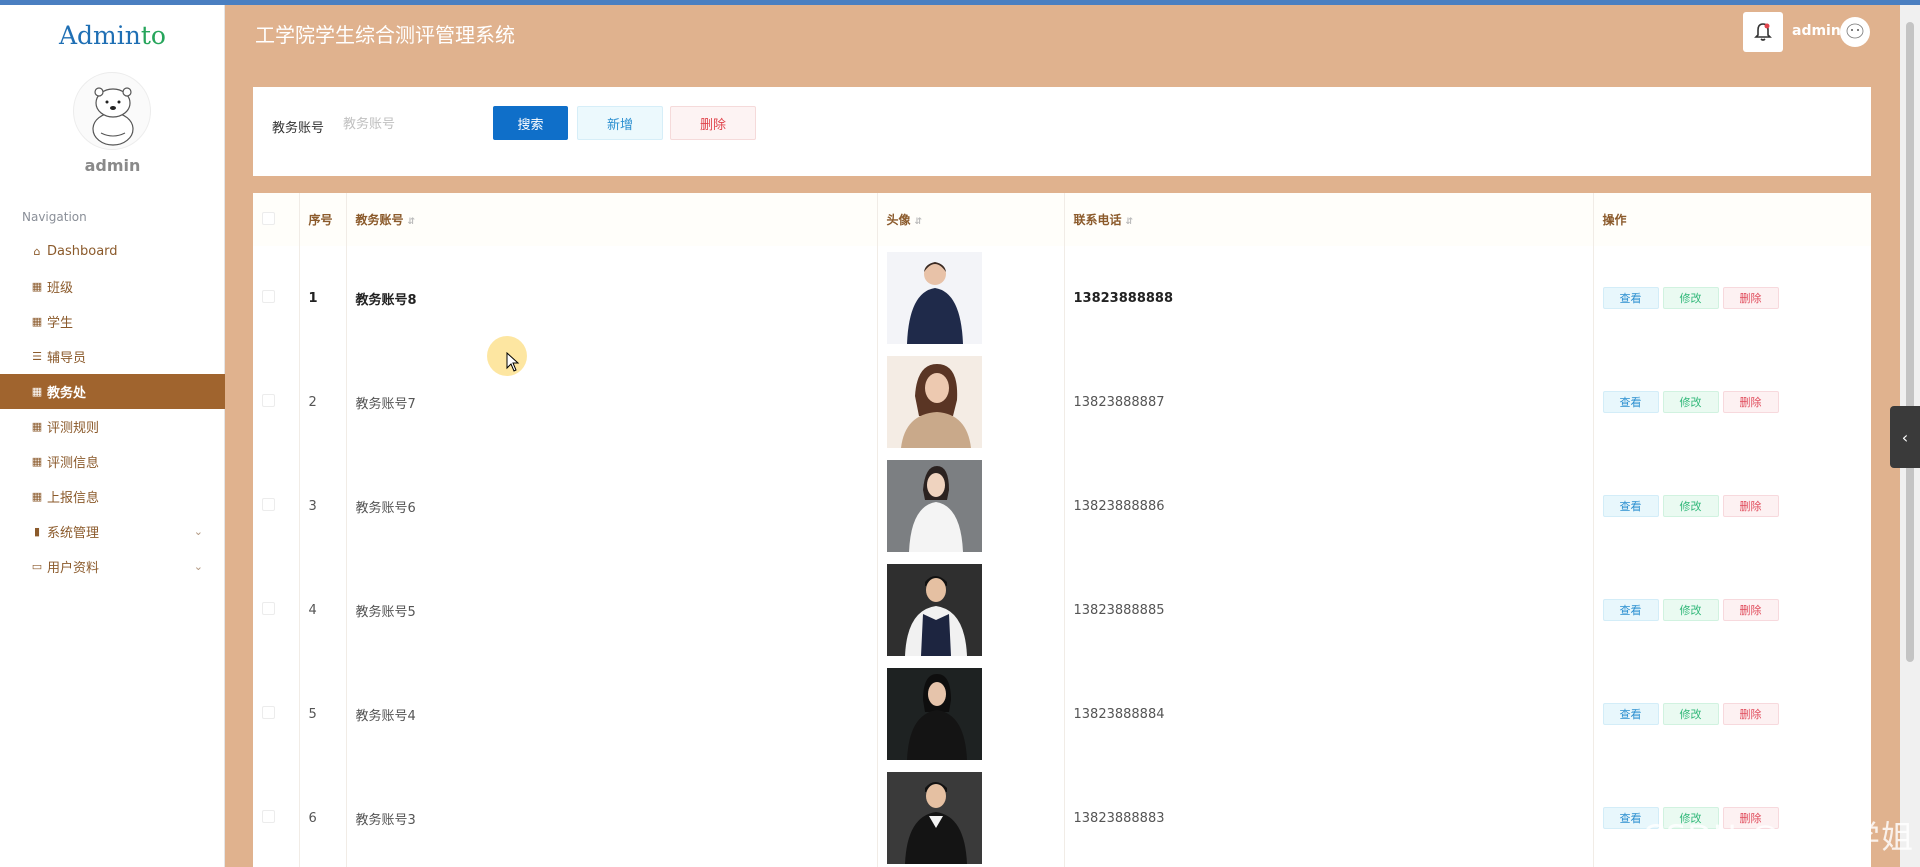  I want to click on sidebar-item-label: 上报信息, so click(73, 498).